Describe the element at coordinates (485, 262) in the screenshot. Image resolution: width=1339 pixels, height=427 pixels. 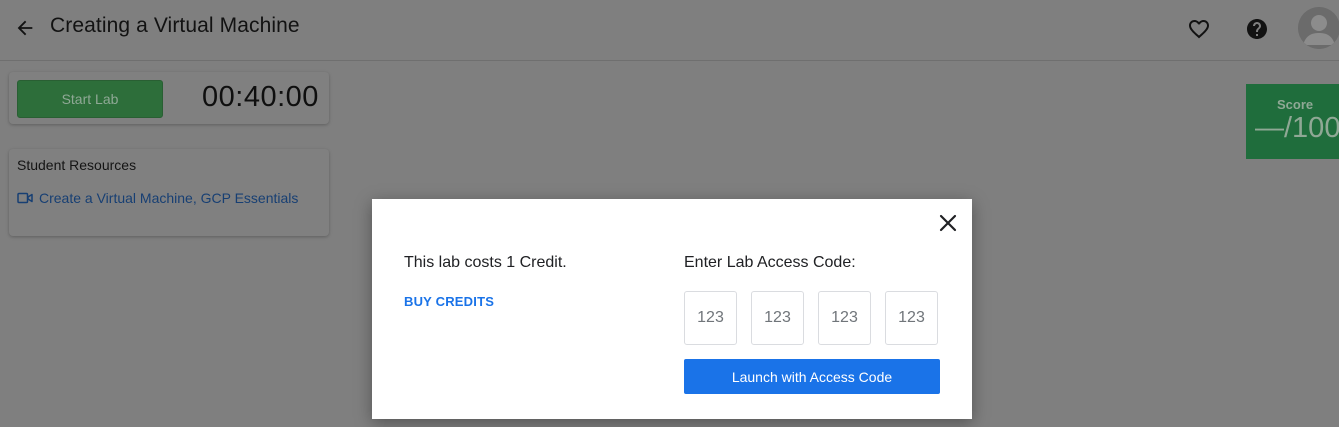
I see `lab-cost-text: This lab costs 1 Credit.` at that location.